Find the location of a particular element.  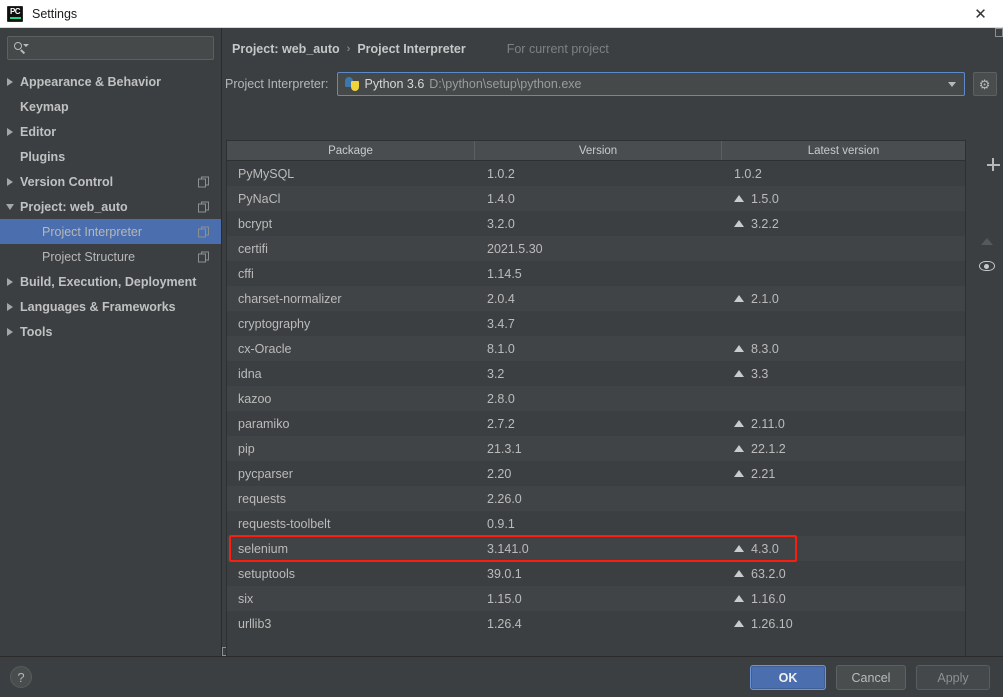

cell-version: 1.26.4 is located at coordinates (504, 623).